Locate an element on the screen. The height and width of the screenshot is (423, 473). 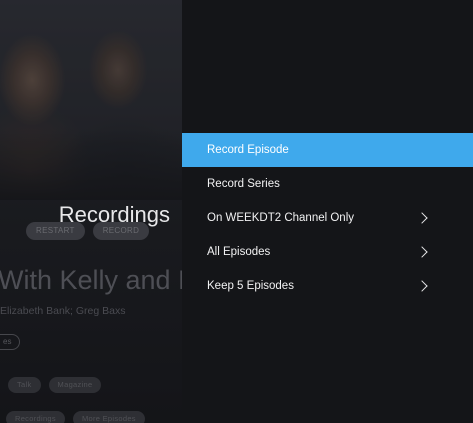
menu-item-label: All Episodes is located at coordinates (239, 252).